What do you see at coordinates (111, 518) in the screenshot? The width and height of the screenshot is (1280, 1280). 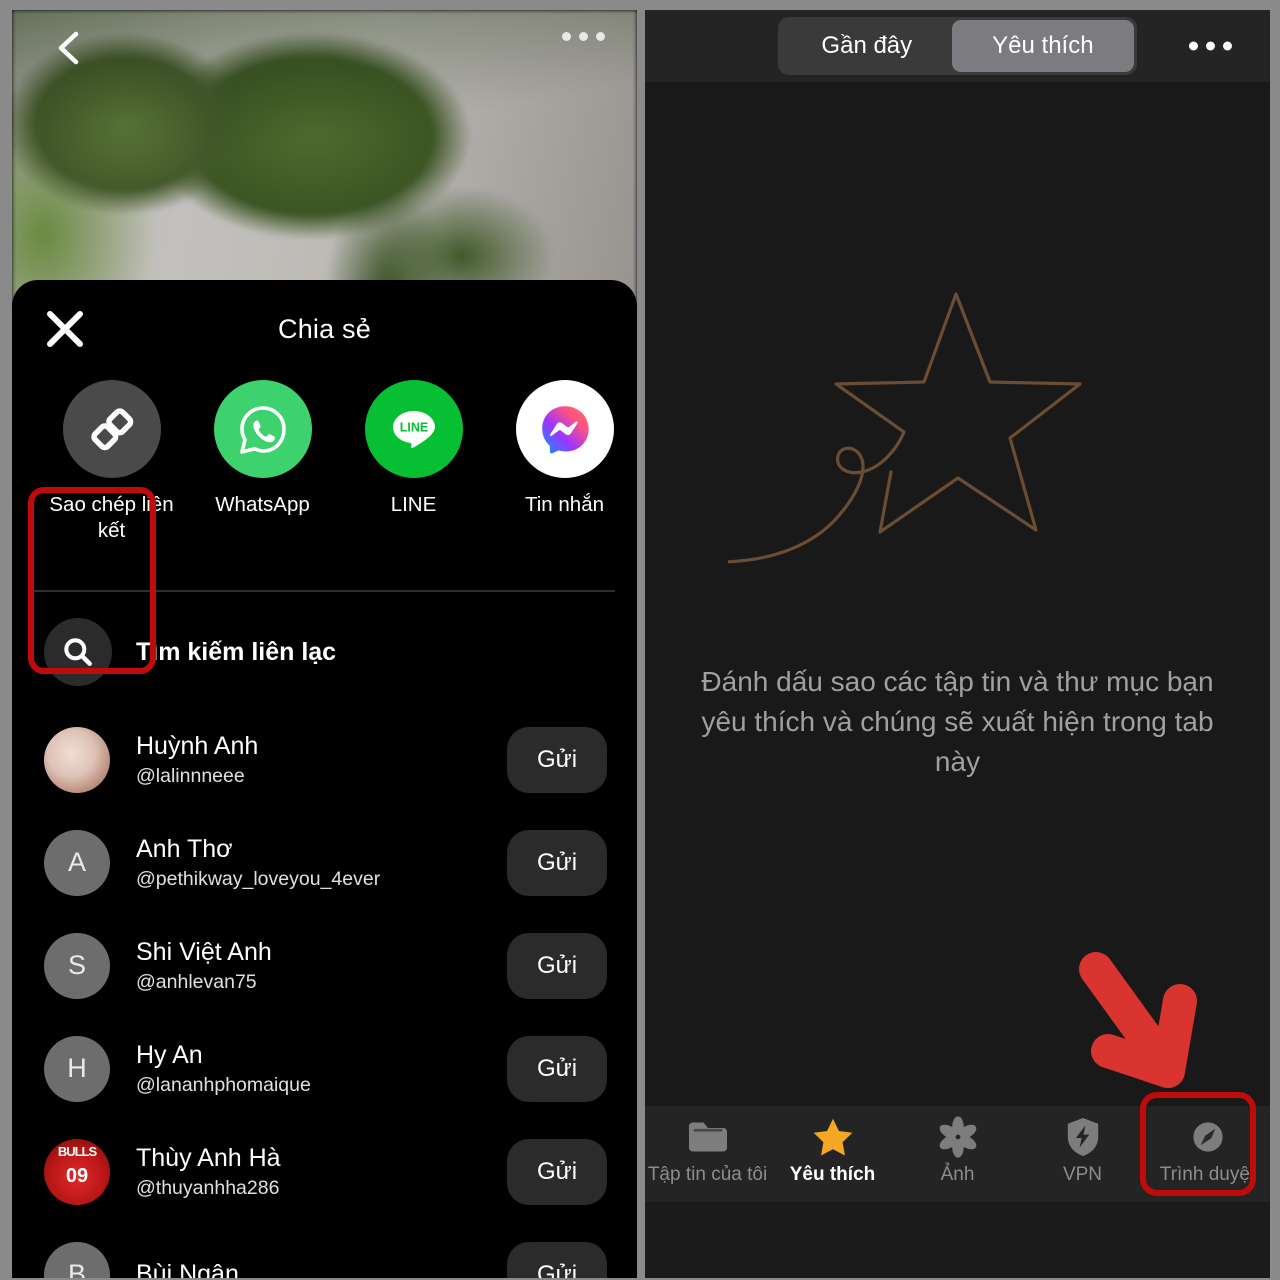 I see `share-target-label: Sao chép liên kết` at bounding box center [111, 518].